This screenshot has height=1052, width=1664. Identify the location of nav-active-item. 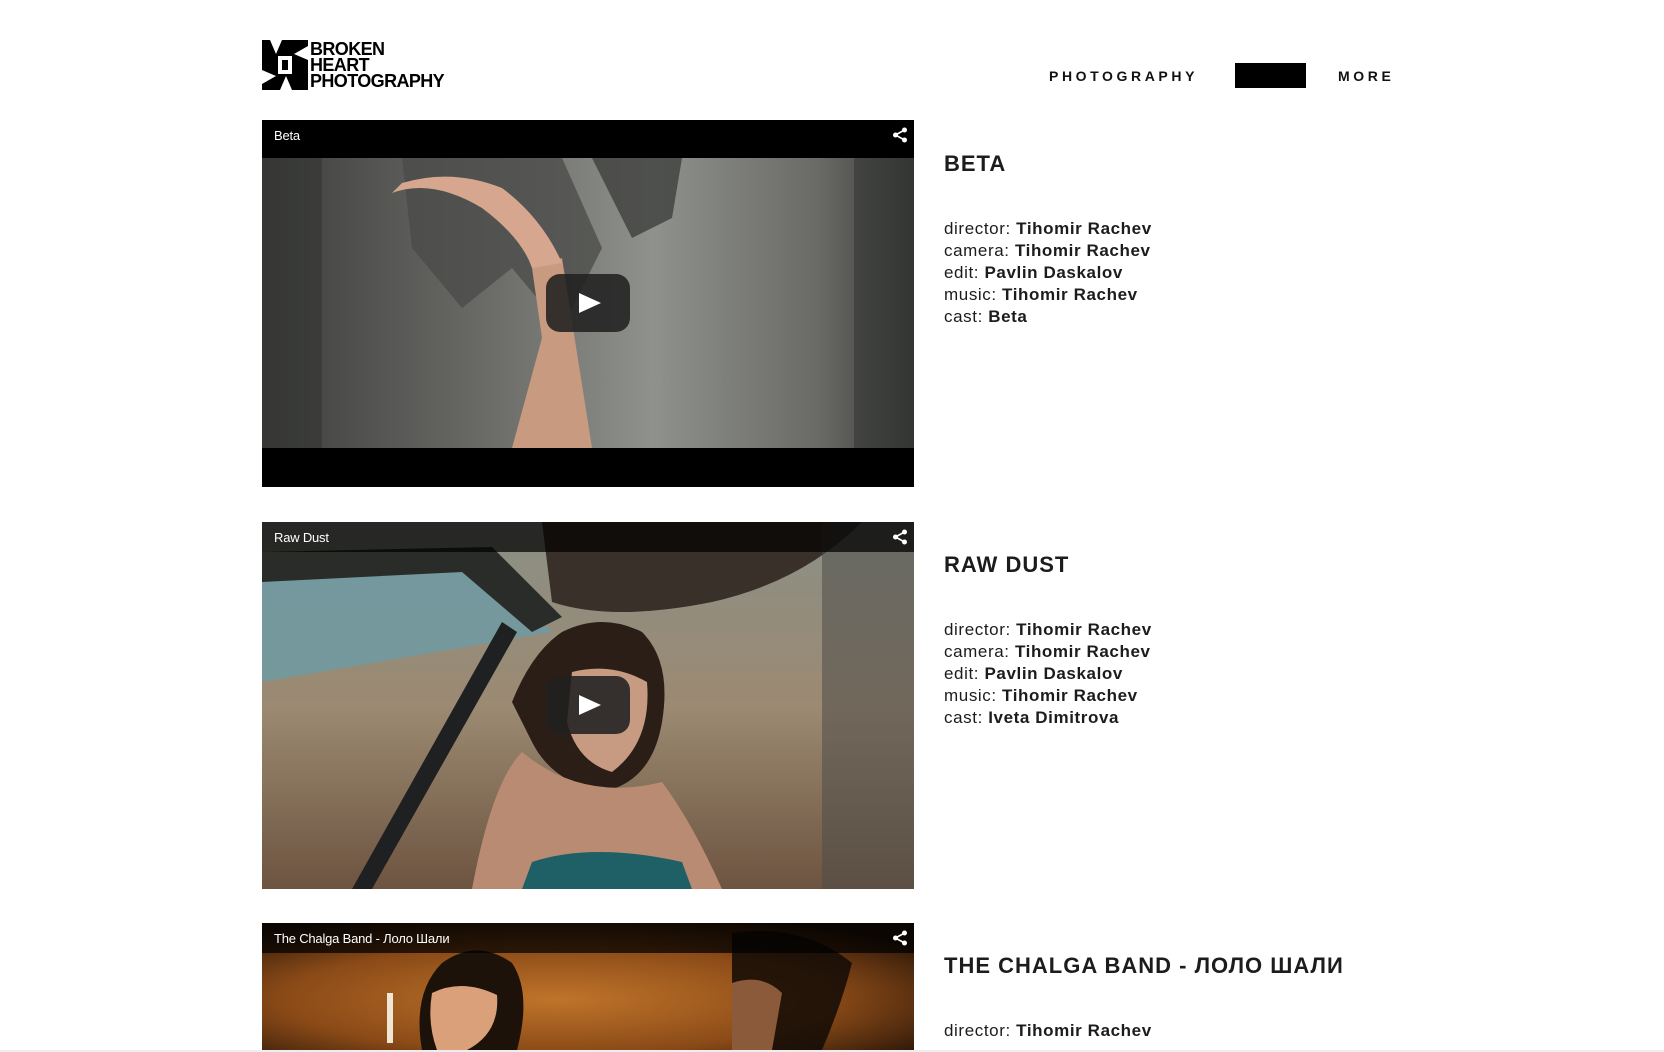
(1270, 75).